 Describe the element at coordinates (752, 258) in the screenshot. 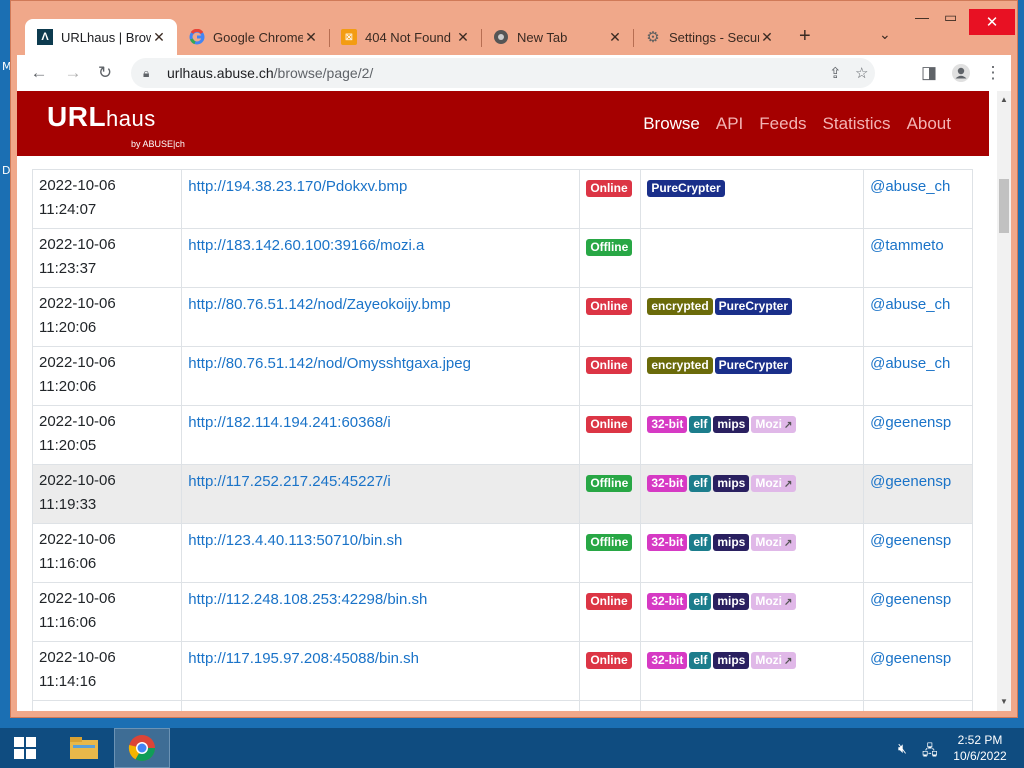

I see `tags-cell` at that location.